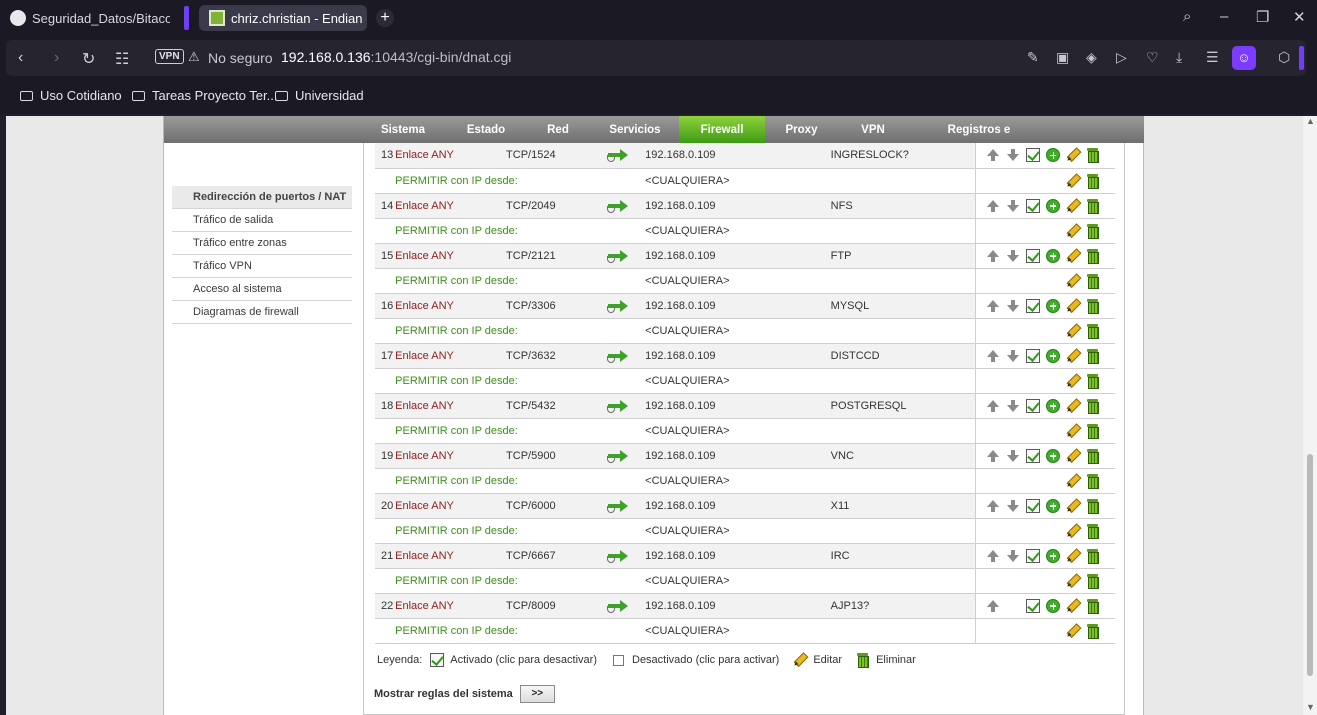 This screenshot has width=1317, height=715. Describe the element at coordinates (71, 95) in the screenshot. I see `bookmark-folder: Uso Cotidiano` at that location.